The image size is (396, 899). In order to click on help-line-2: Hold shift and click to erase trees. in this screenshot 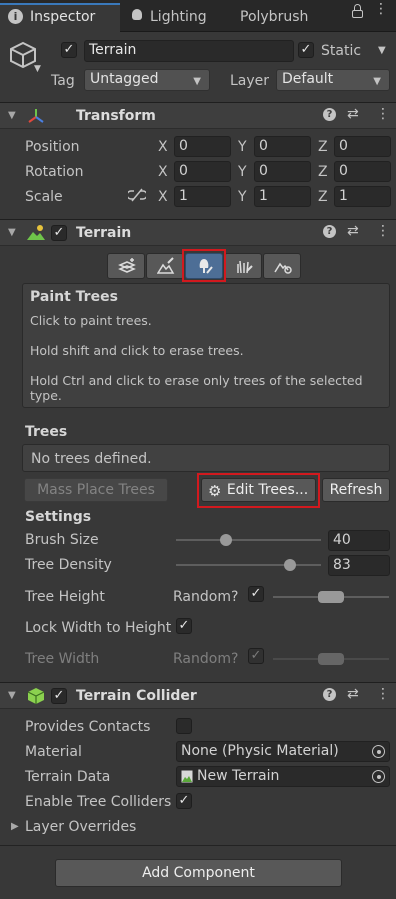, I will do `click(137, 350)`.